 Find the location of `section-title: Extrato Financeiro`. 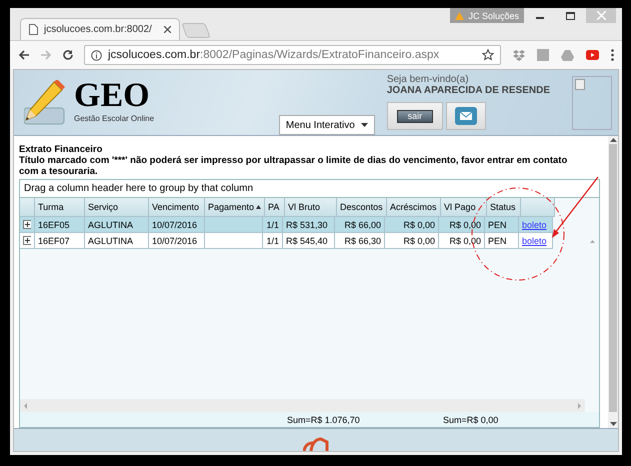

section-title: Extrato Financeiro is located at coordinates (61, 149).